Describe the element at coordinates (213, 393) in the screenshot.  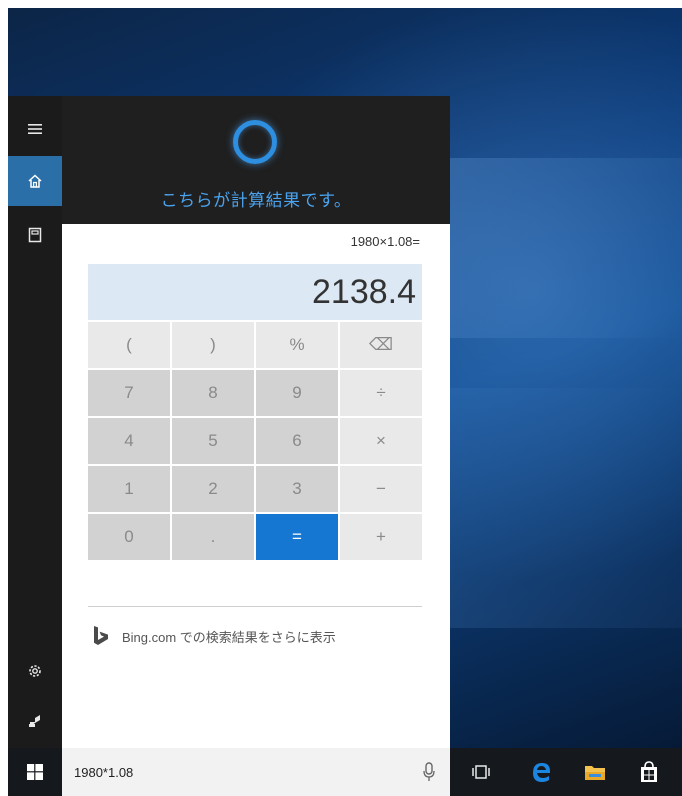
I see `key-digit-8-button: 8` at that location.